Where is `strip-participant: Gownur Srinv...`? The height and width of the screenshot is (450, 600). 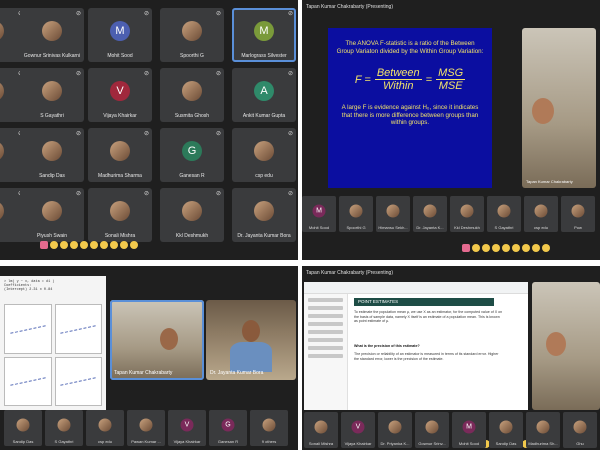 strip-participant: Gownur Srinv... is located at coordinates (432, 430).